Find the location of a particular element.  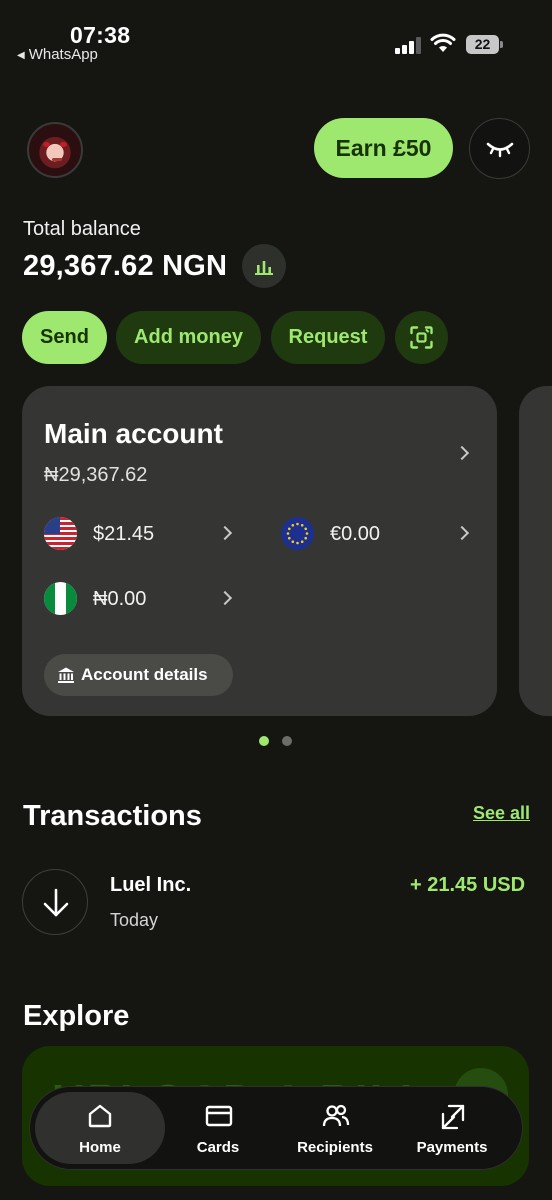

us-flag-icon is located at coordinates (60, 533).